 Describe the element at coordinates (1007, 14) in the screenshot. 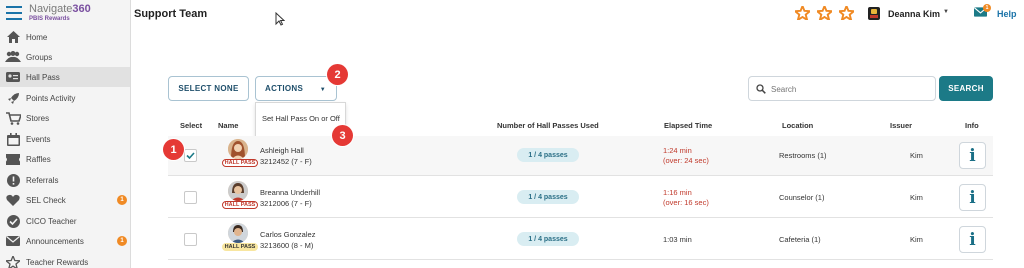

I see `help-link: Help` at that location.